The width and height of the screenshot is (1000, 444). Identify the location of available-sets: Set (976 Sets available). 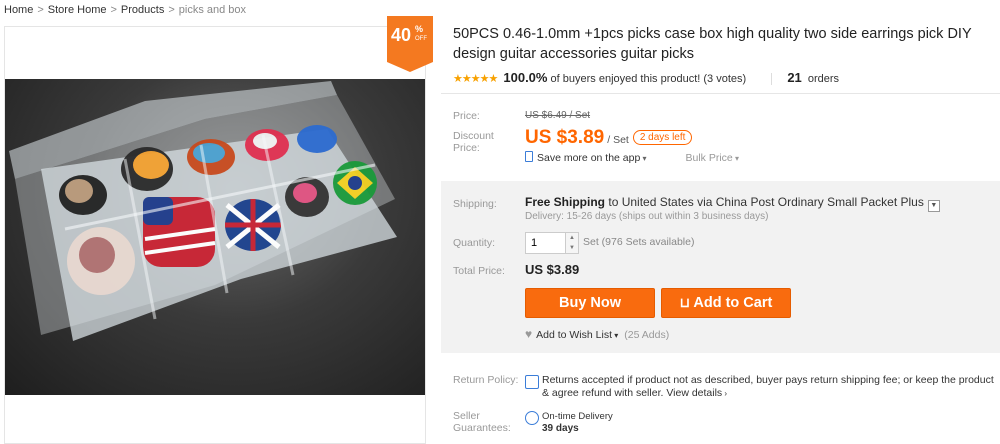
(639, 242).